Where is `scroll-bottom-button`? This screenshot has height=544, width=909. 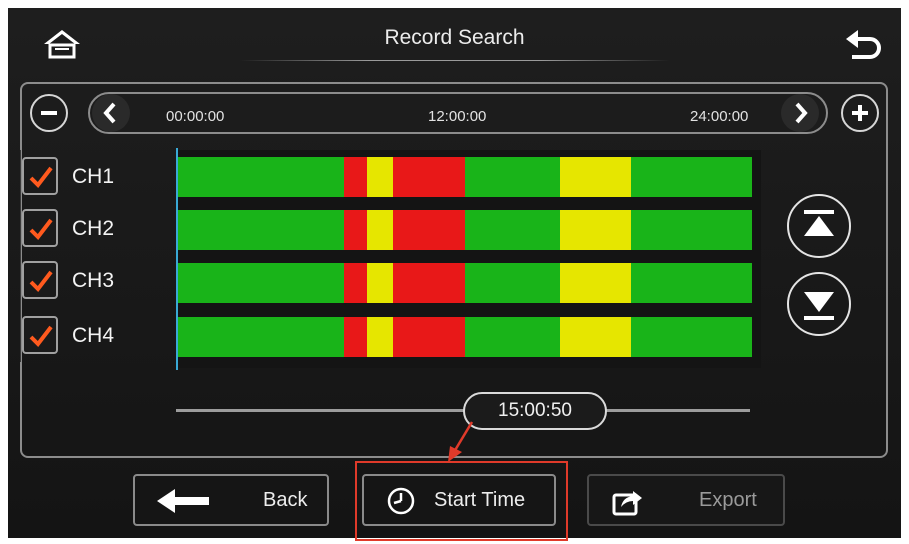
scroll-bottom-button is located at coordinates (819, 304).